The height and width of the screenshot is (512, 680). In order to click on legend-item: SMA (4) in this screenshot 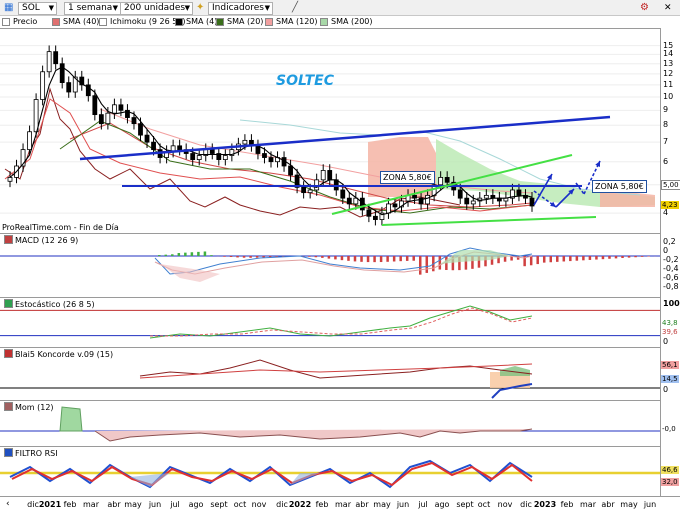, I will do `click(196, 22)`.